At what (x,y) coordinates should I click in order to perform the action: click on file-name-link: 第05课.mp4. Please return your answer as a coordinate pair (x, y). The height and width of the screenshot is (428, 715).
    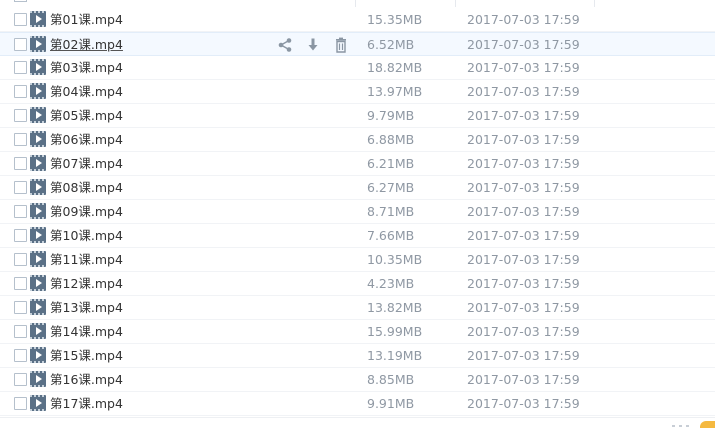
    Looking at the image, I should click on (86, 115).